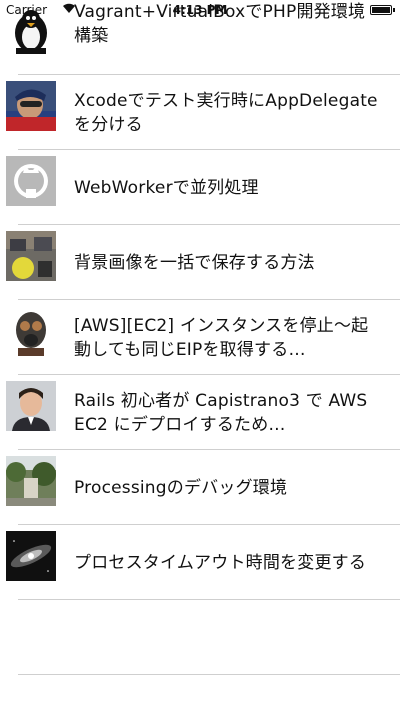 The width and height of the screenshot is (400, 710). What do you see at coordinates (31, 406) in the screenshot?
I see `portrait-avatar` at bounding box center [31, 406].